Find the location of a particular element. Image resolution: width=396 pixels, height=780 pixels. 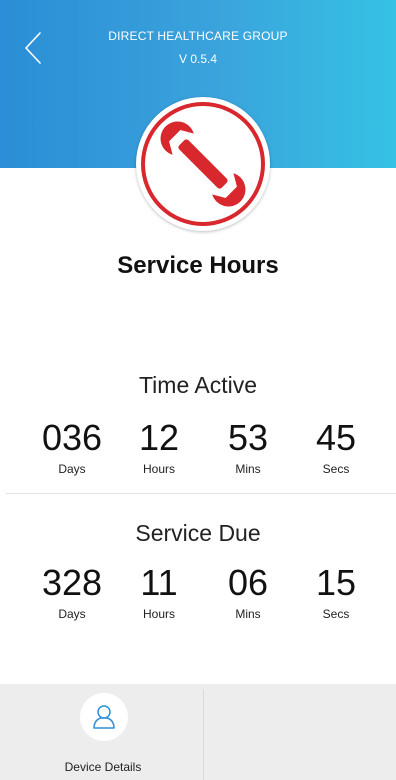

timer-value: 328 is located at coordinates (72, 582).